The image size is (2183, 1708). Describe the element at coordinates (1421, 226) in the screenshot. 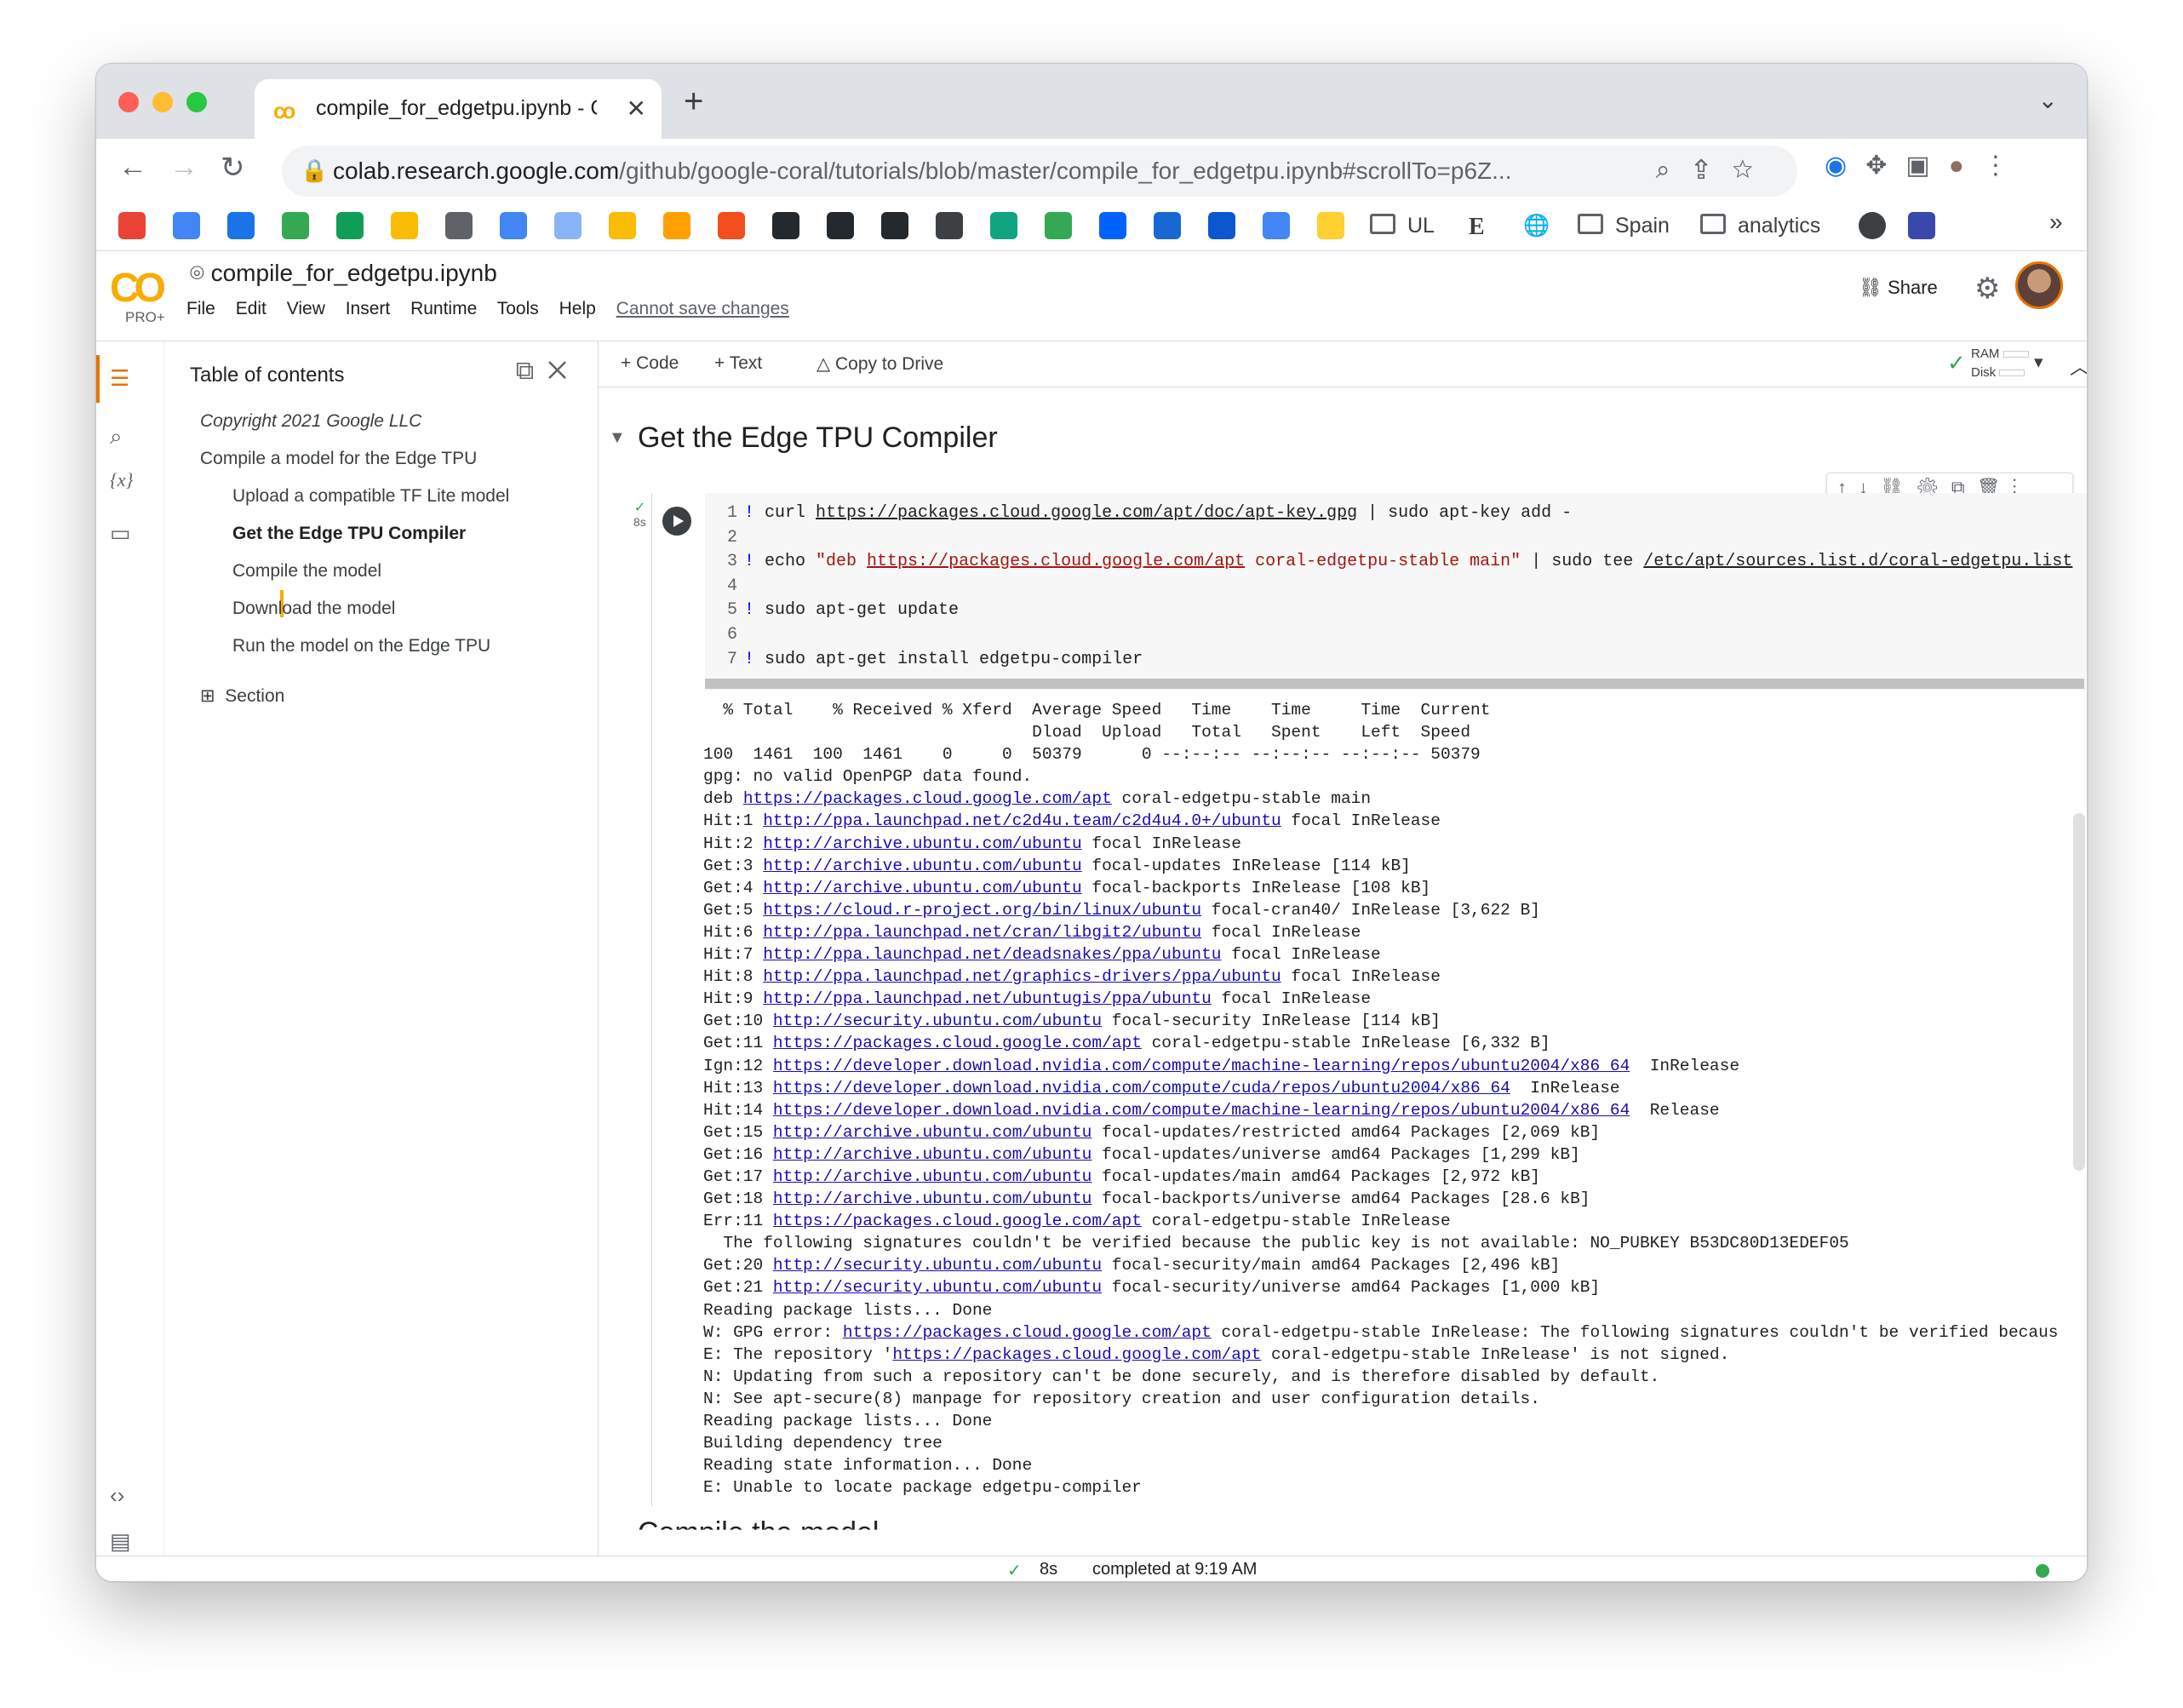

I see `bookmark-ul: UL` at that location.